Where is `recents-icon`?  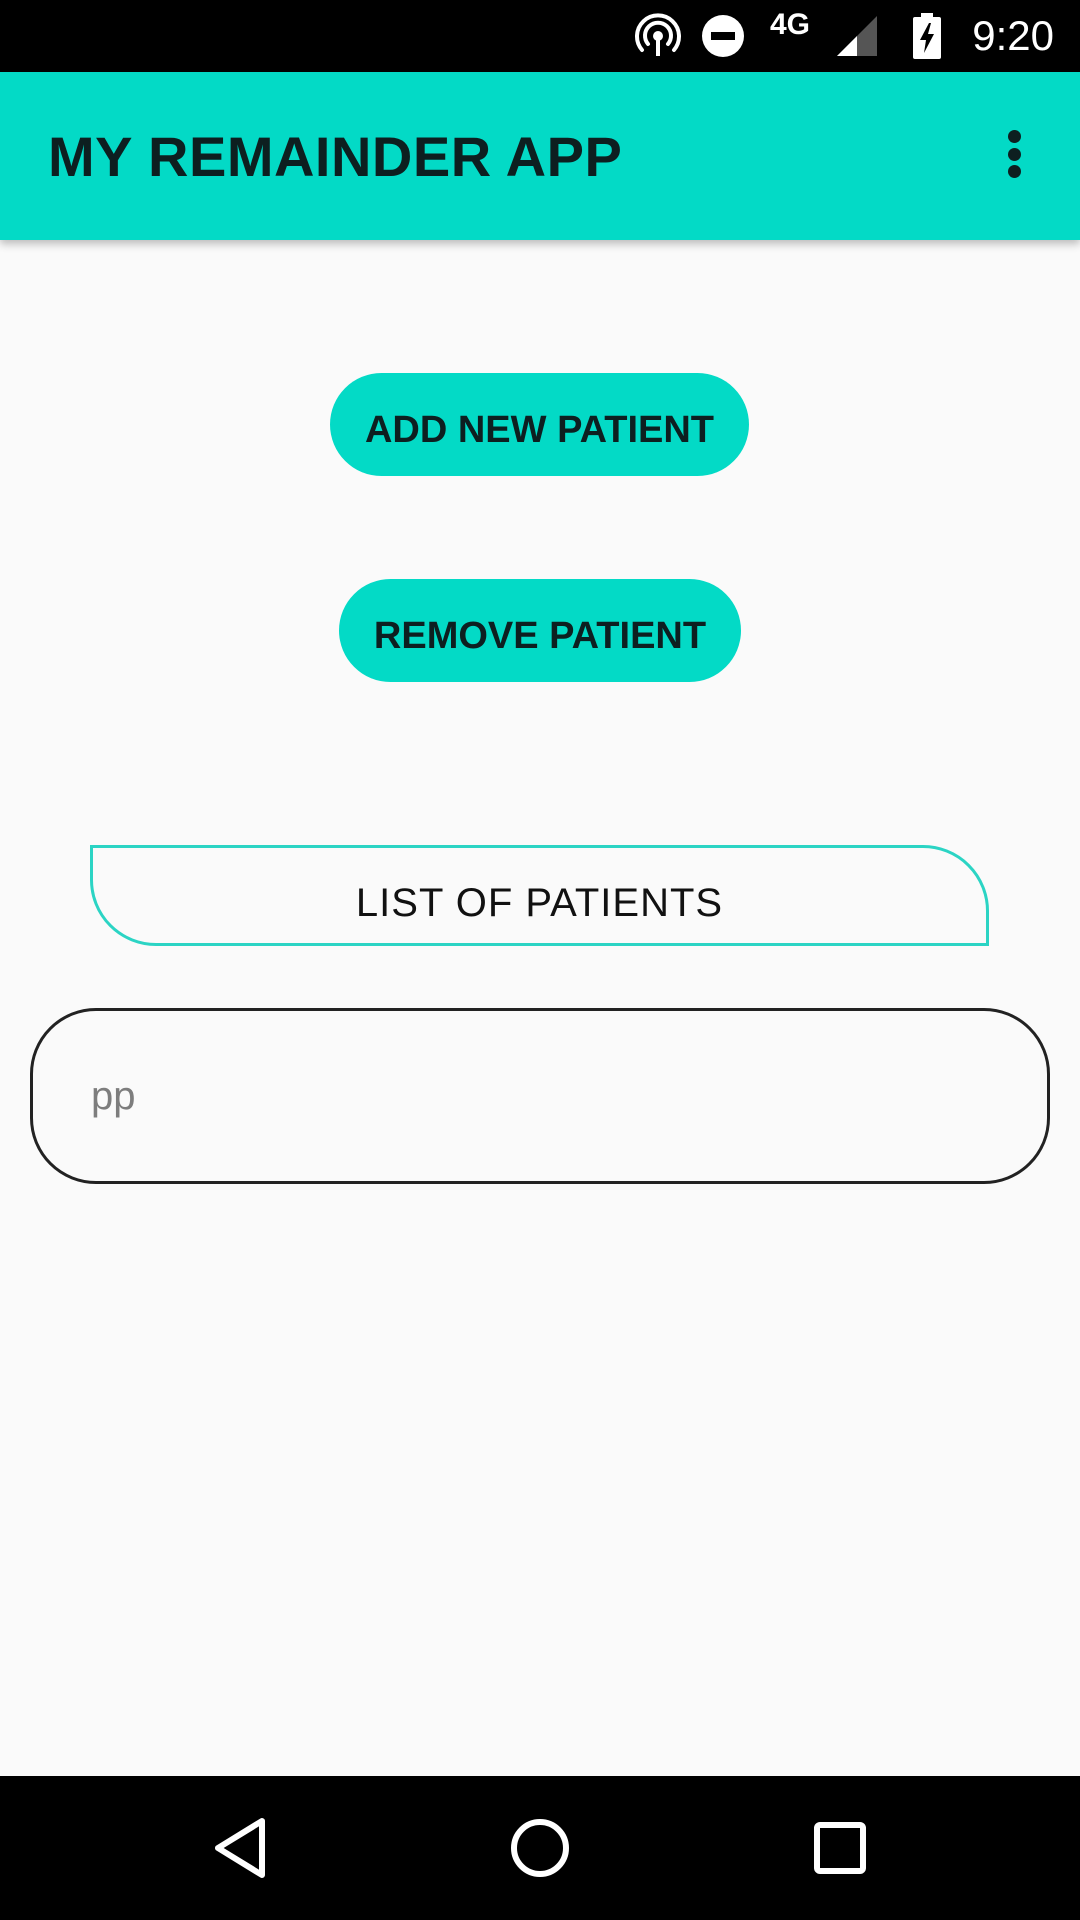
recents-icon is located at coordinates (840, 1848).